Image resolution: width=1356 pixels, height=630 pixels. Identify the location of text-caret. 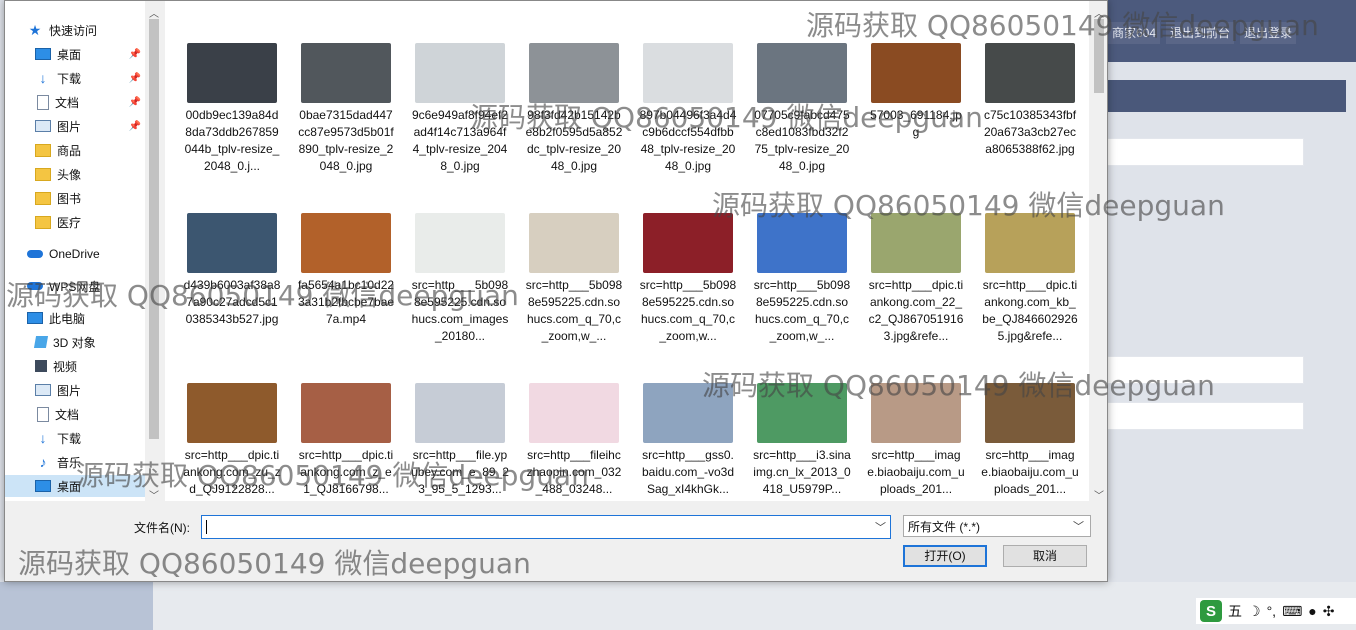
(206, 527).